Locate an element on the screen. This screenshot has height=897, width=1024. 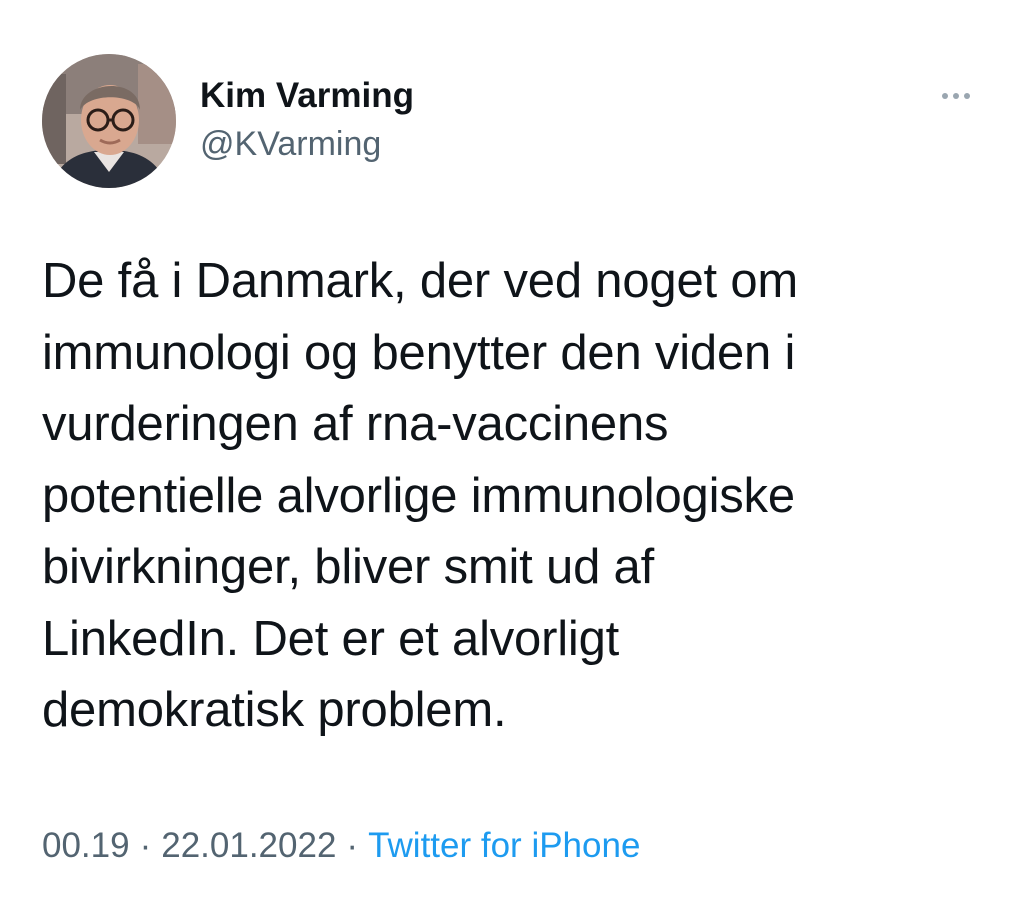
more-options-button is located at coordinates (956, 96).